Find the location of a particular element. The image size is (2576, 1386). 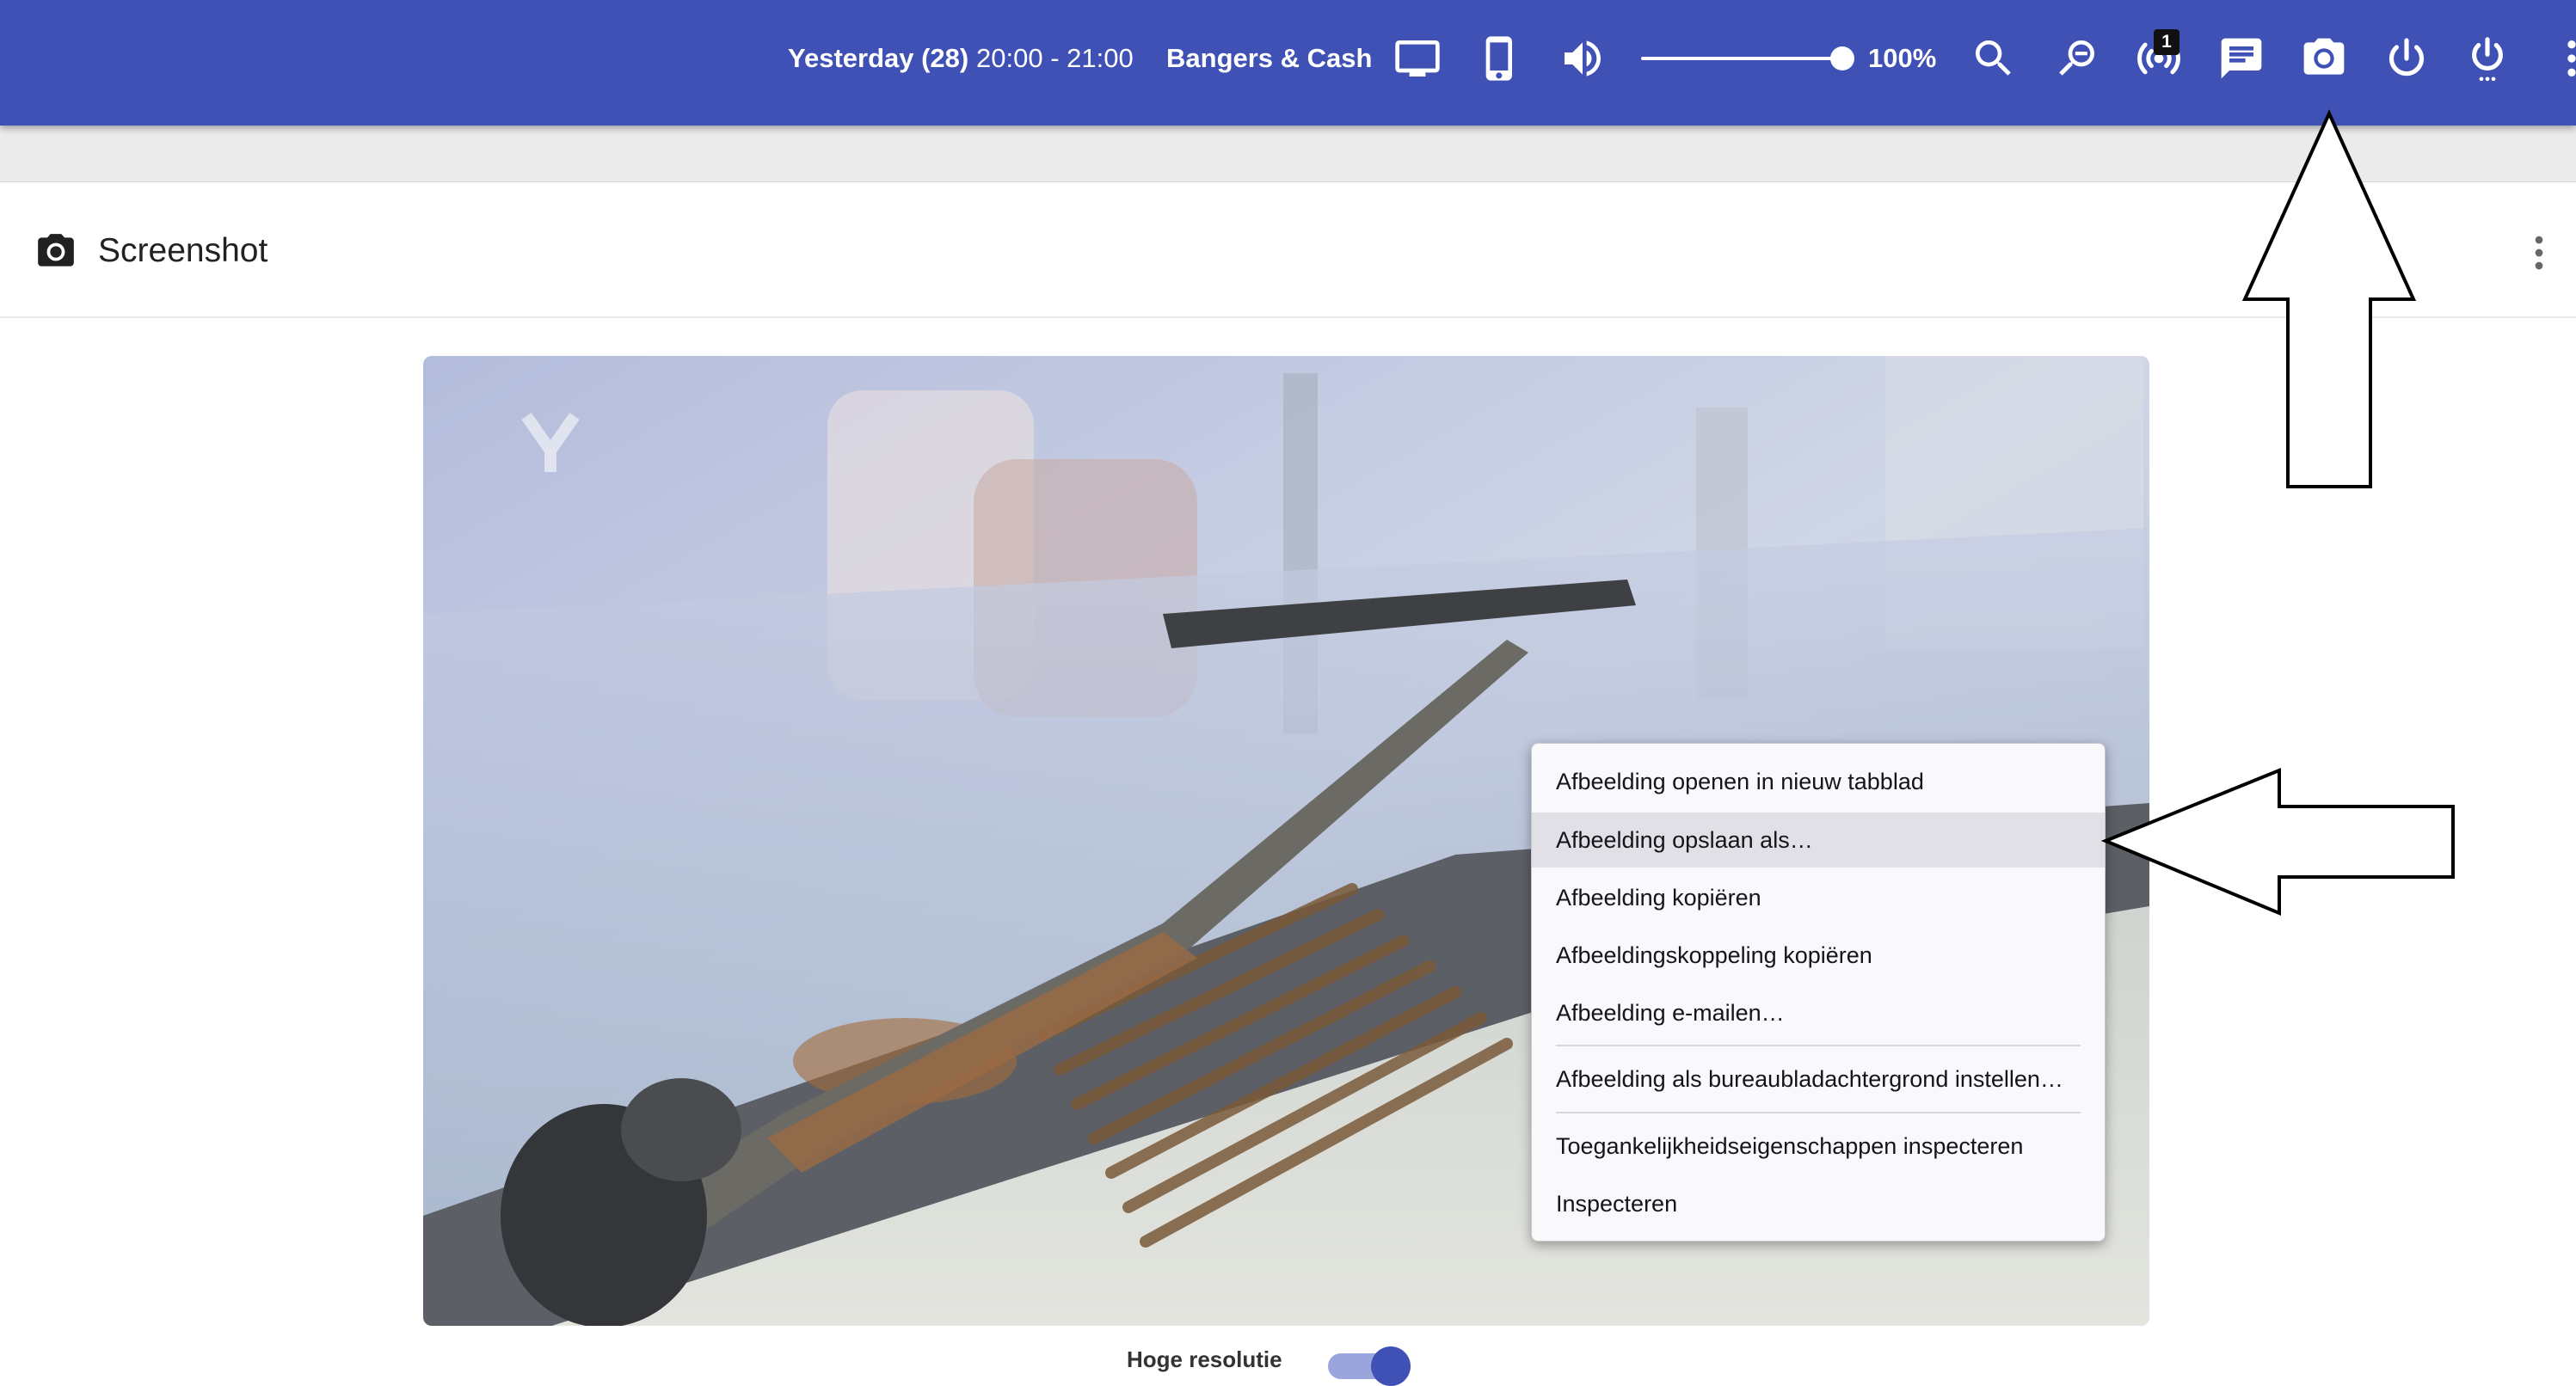

spacer-strip is located at coordinates (1288, 154).